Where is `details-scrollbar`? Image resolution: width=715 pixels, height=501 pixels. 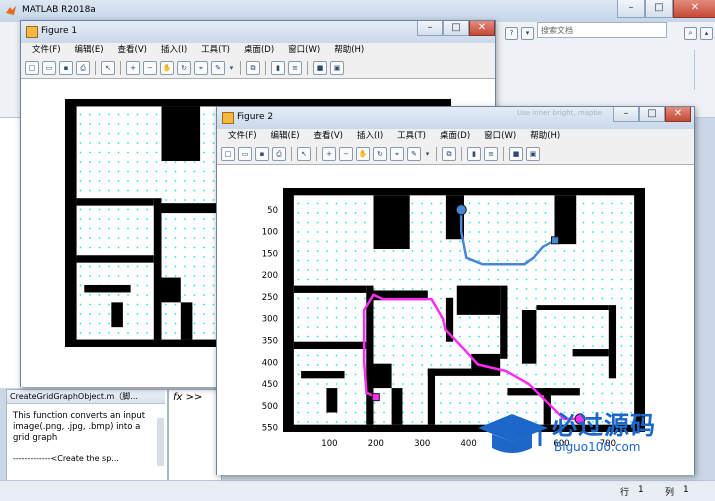
details-scrollbar is located at coordinates (160, 442).